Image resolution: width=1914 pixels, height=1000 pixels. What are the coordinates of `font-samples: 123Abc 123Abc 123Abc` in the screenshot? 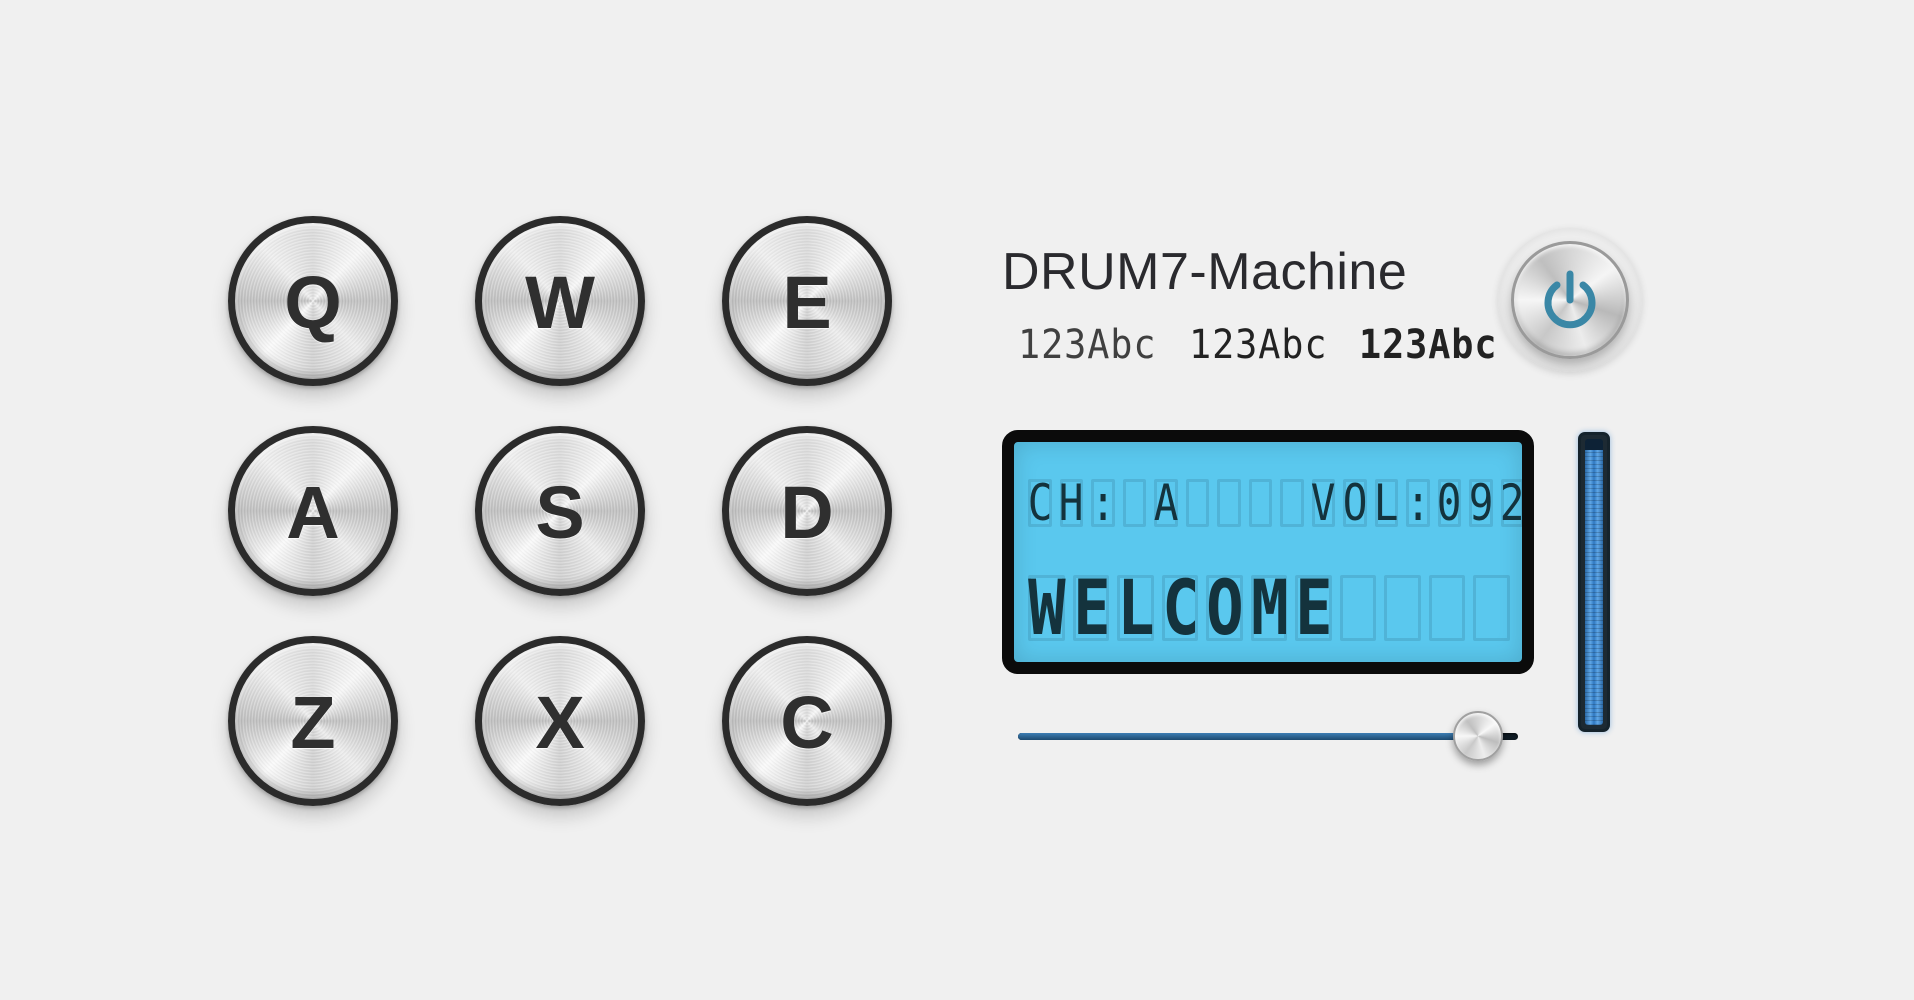 It's located at (1264, 345).